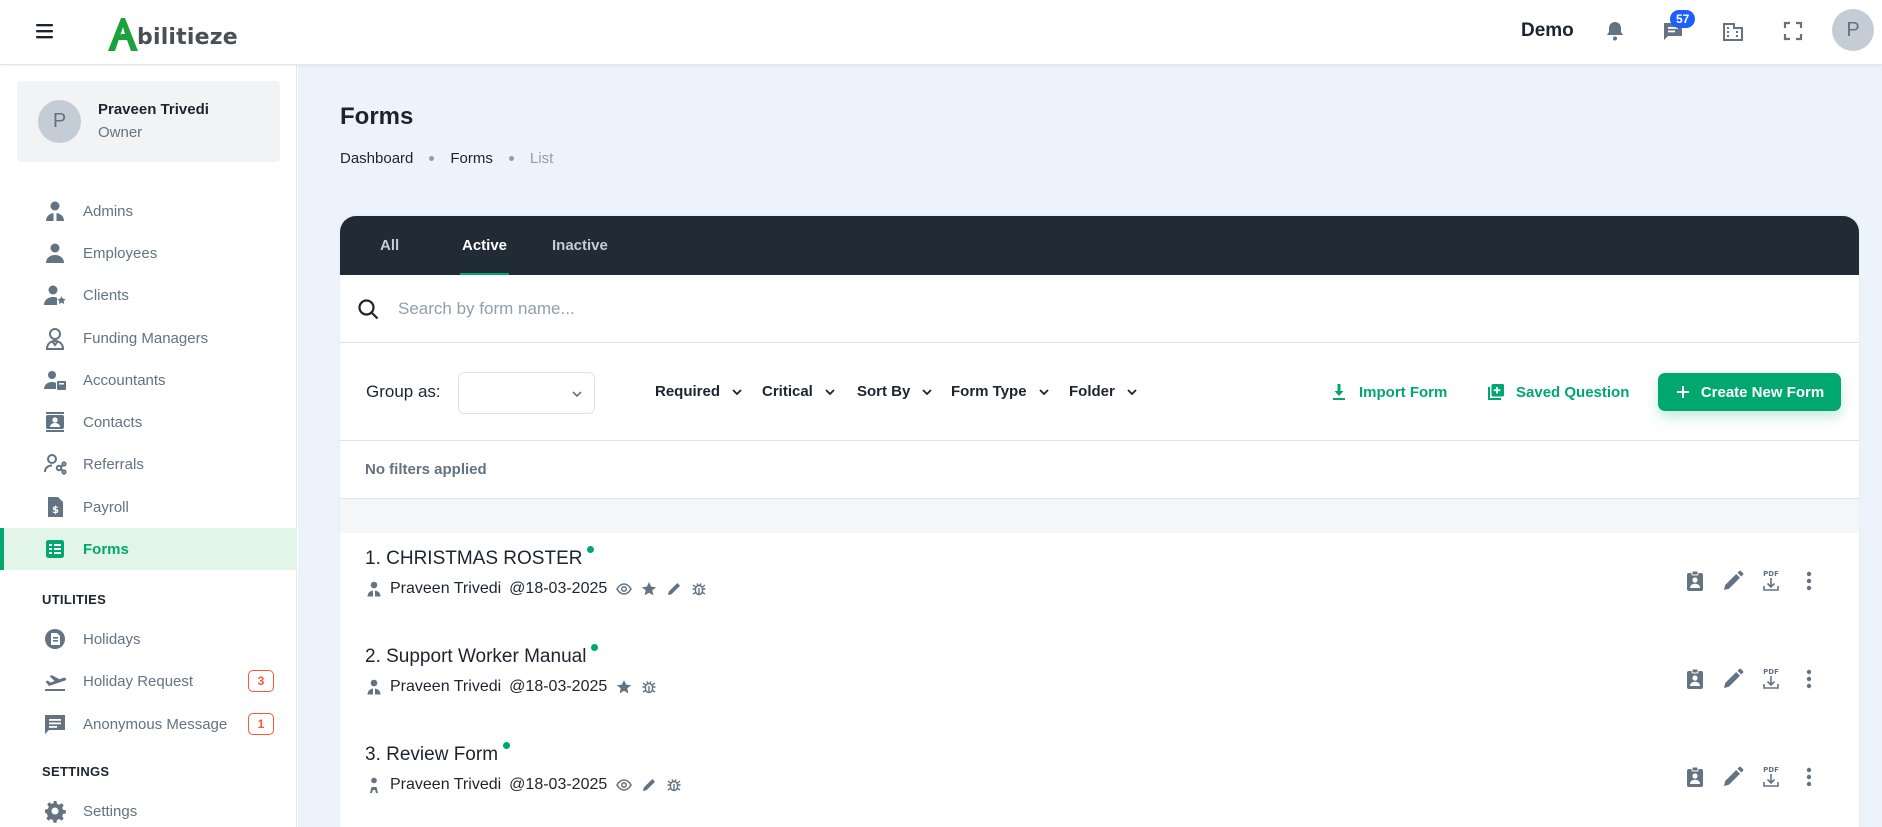 Image resolution: width=1882 pixels, height=827 pixels. What do you see at coordinates (148, 639) in the screenshot?
I see `sidebar-item-holidays: Holidays` at bounding box center [148, 639].